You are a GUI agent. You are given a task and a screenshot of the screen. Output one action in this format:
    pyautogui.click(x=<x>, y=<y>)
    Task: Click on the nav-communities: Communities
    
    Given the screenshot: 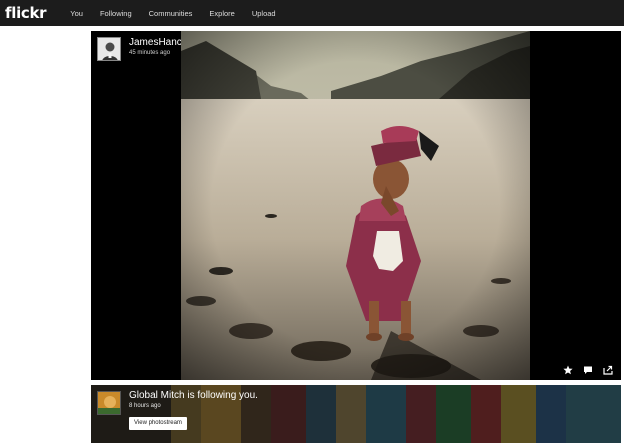 What is the action you would take?
    pyautogui.click(x=171, y=13)
    